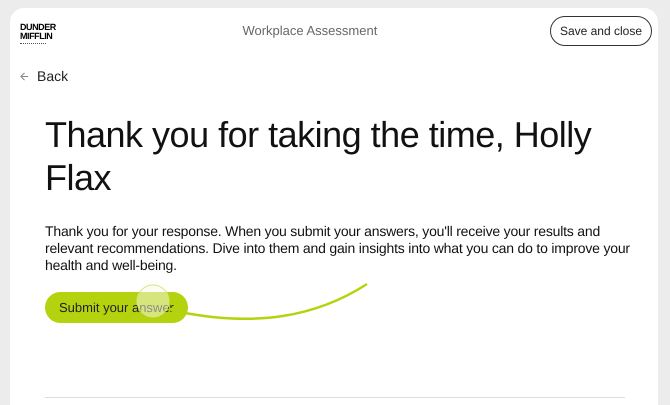 Image resolution: width=670 pixels, height=405 pixels. I want to click on back-link: Back, so click(44, 76).